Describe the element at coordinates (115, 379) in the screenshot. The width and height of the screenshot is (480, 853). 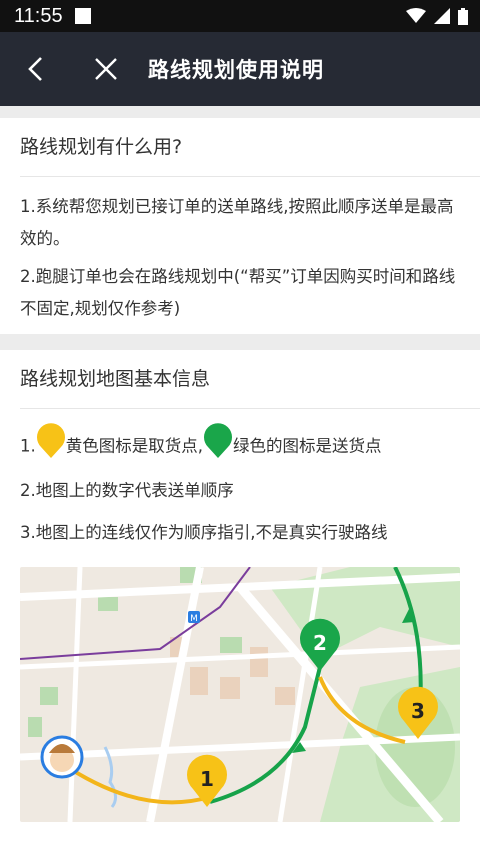
I see `section-title: 路线规划地图基本信息` at that location.